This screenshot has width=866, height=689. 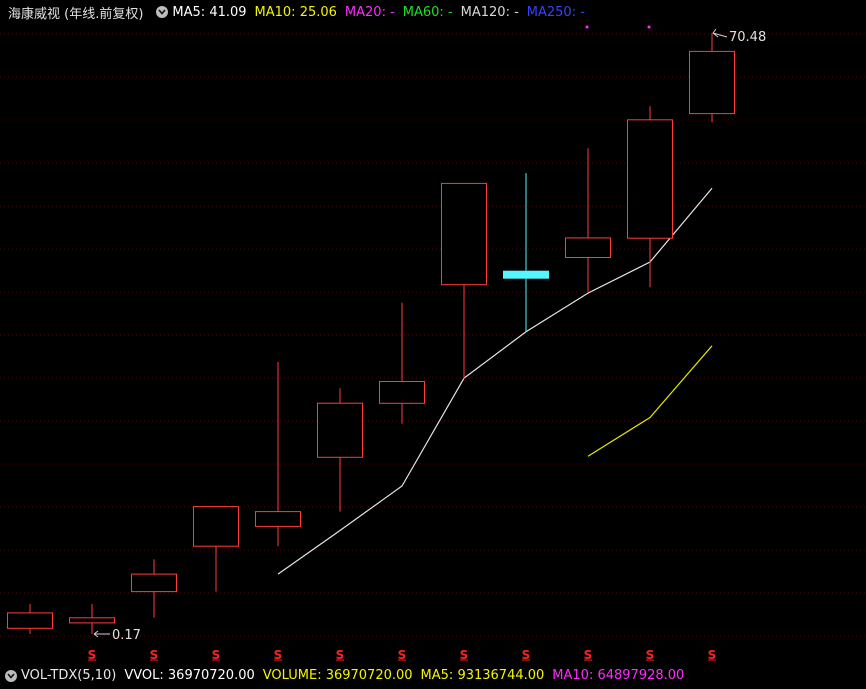 What do you see at coordinates (126, 635) in the screenshot?
I see `min-price-label: 0.17` at bounding box center [126, 635].